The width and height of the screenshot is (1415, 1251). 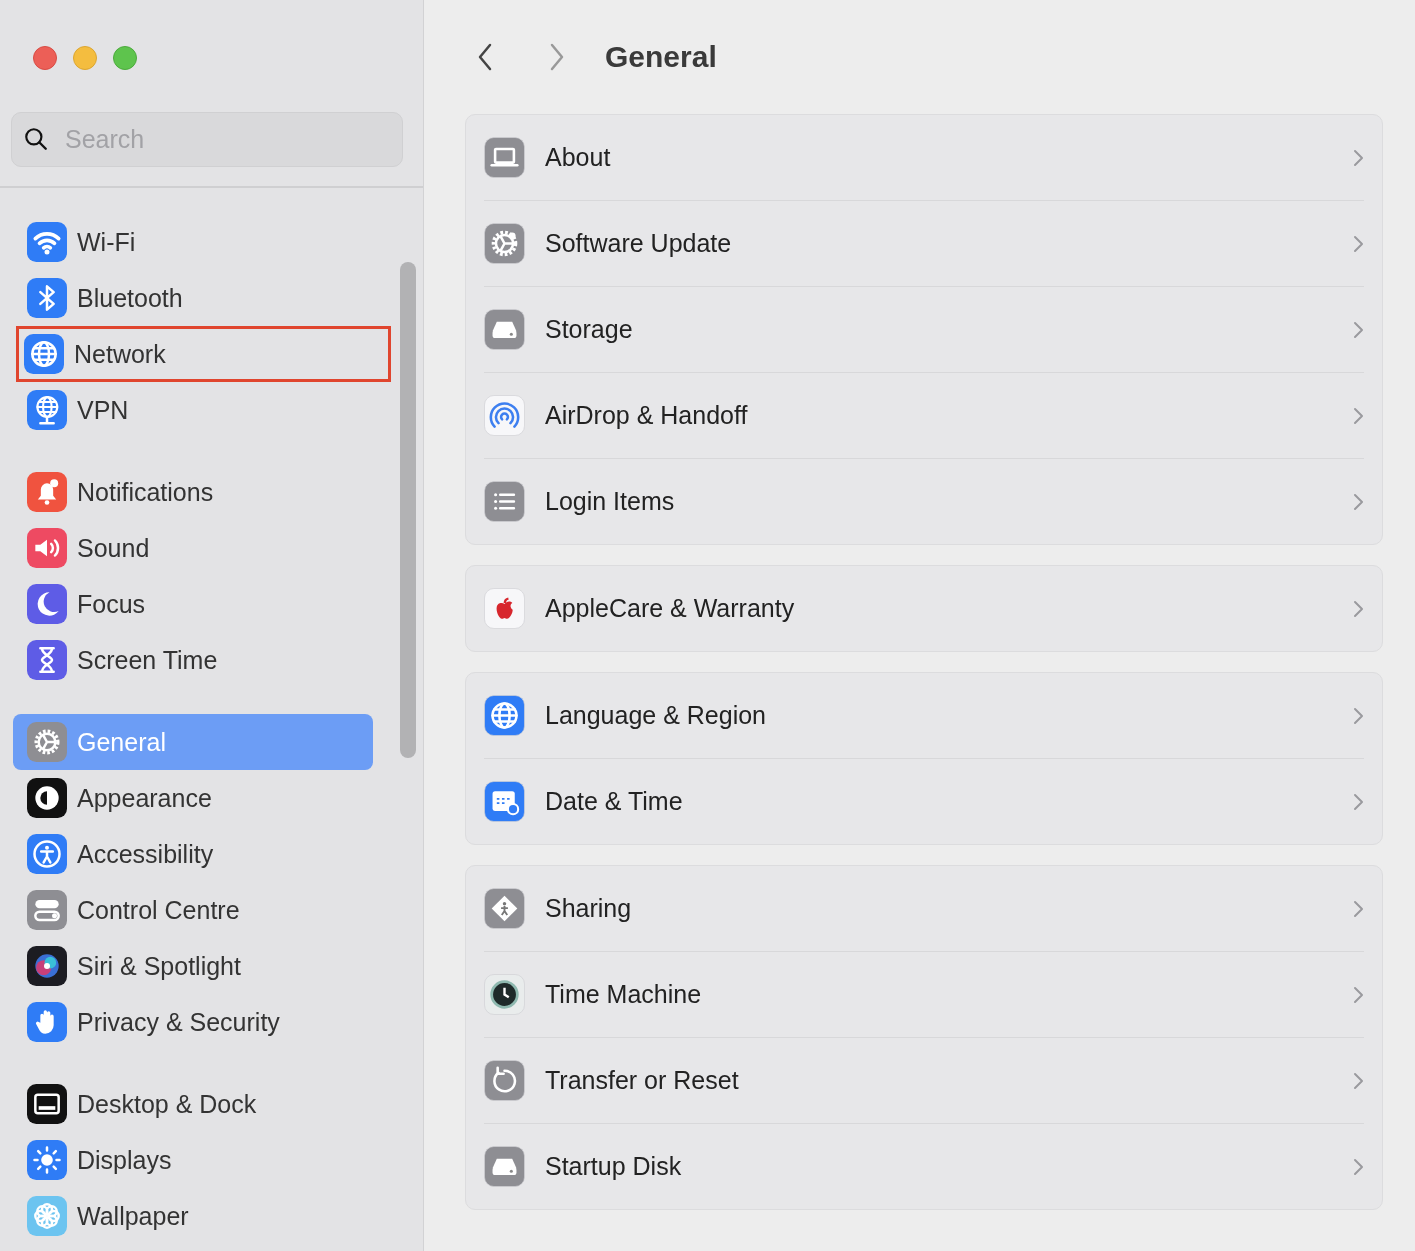 I want to click on toggles-icon, so click(x=47, y=910).